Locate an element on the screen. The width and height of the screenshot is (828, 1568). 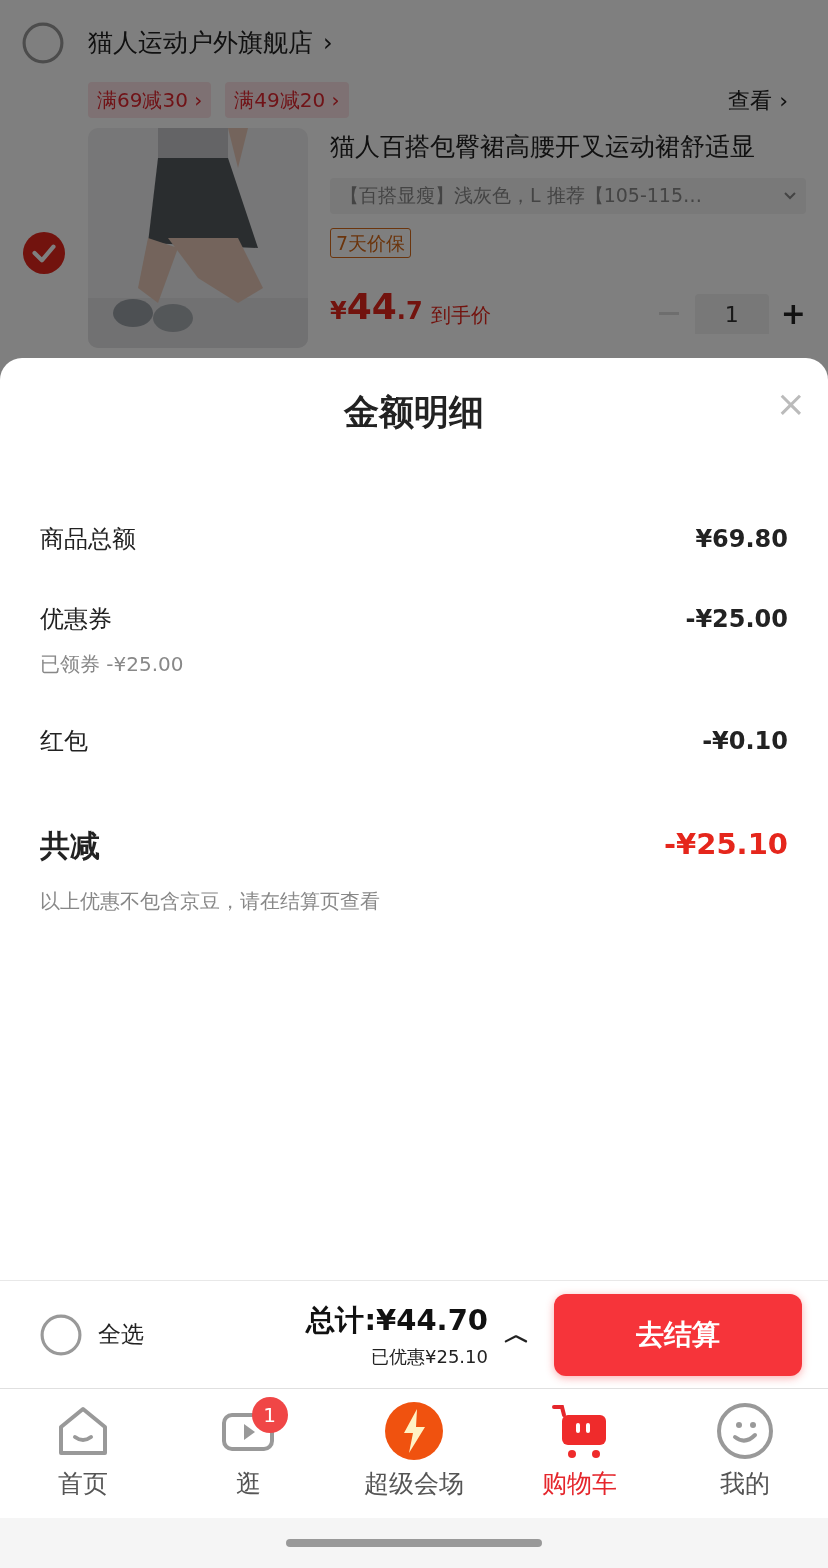
caret-icon is located at coordinates (790, 195).